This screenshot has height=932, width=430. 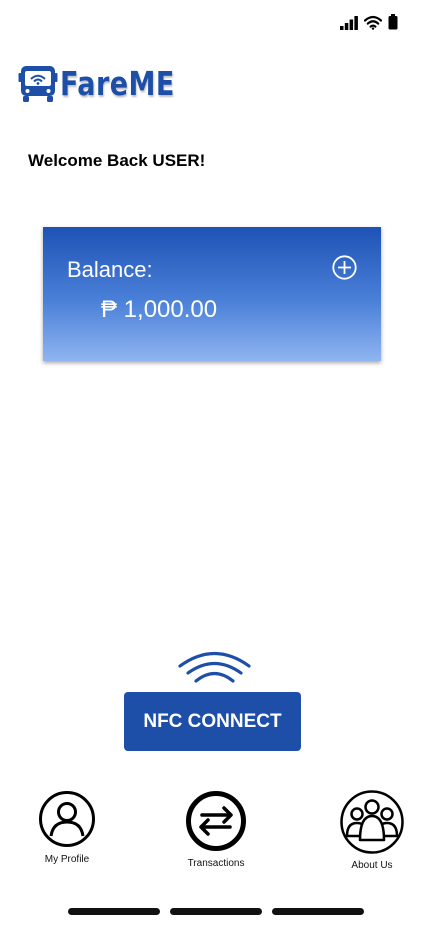 I want to click on balance-amount: ₱ 1,000.00, so click(x=159, y=309).